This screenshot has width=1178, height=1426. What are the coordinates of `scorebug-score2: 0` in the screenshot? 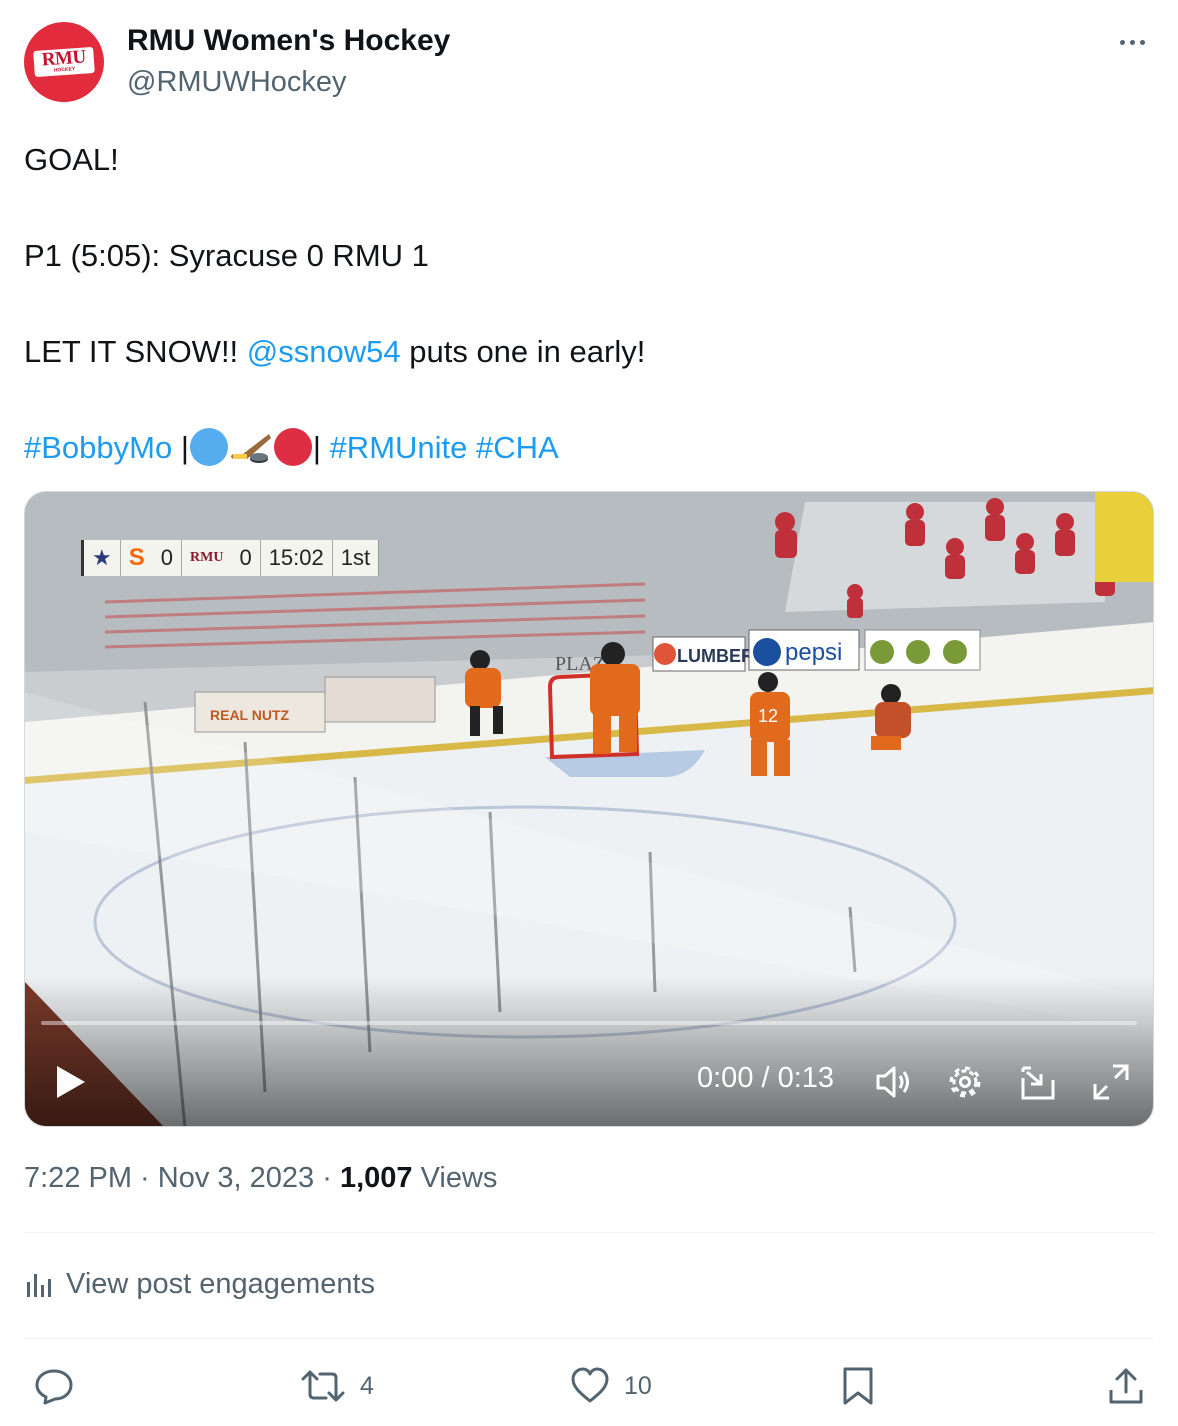 It's located at (245, 557).